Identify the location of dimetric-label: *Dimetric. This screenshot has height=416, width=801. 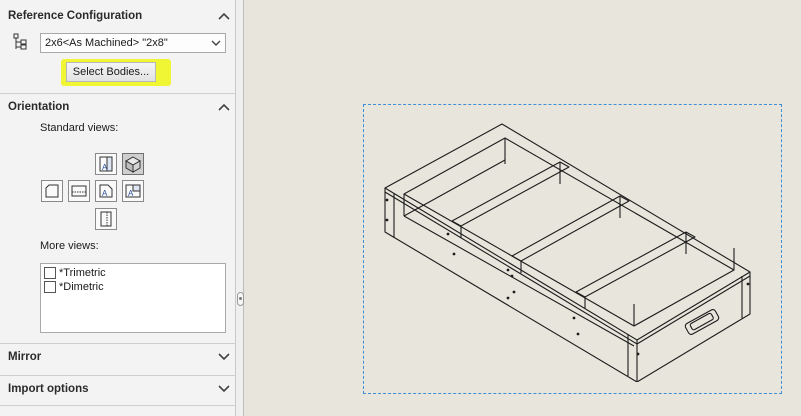
(81, 287).